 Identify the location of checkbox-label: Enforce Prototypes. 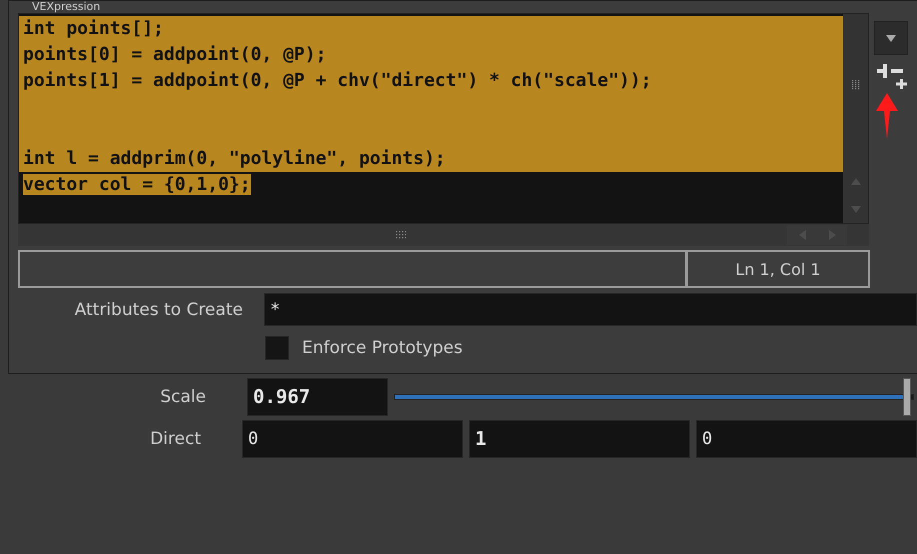
(382, 348).